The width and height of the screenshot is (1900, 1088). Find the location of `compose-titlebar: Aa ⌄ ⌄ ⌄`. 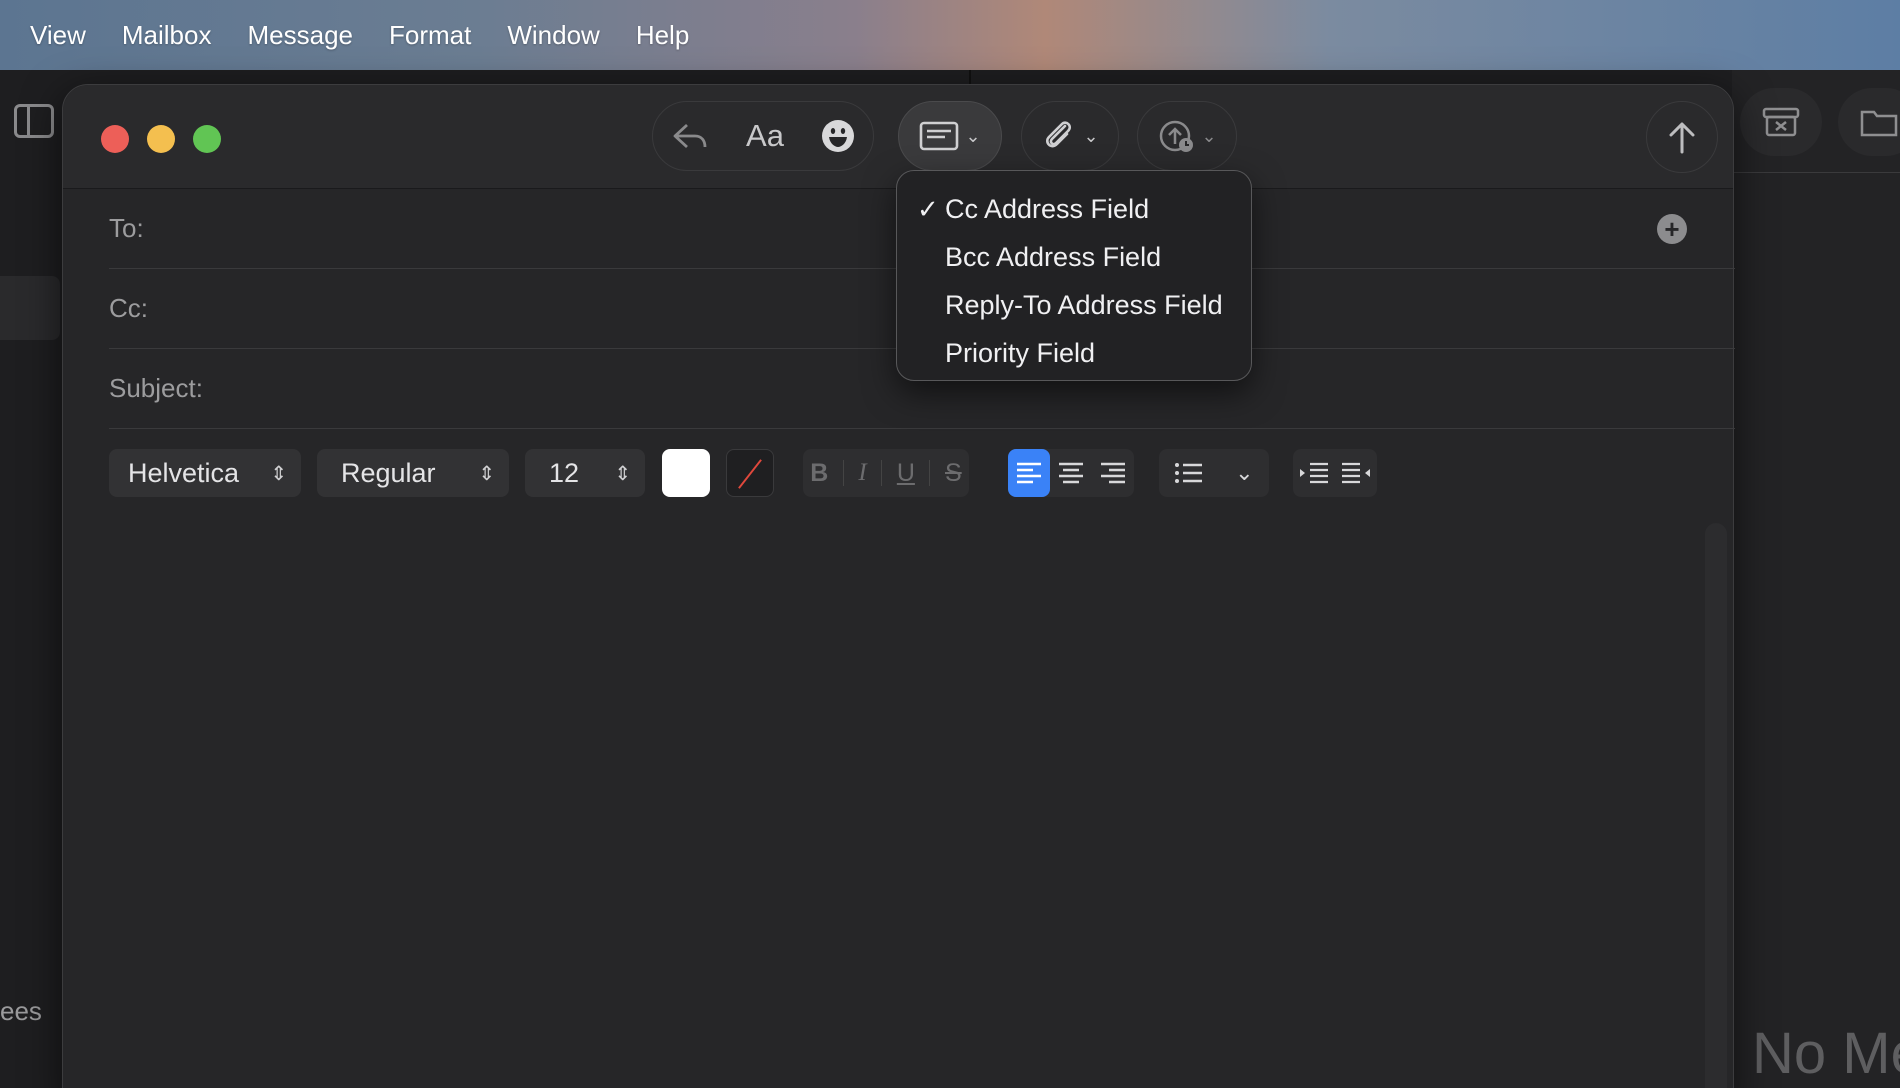

compose-titlebar: Aa ⌄ ⌄ ⌄ is located at coordinates (898, 137).